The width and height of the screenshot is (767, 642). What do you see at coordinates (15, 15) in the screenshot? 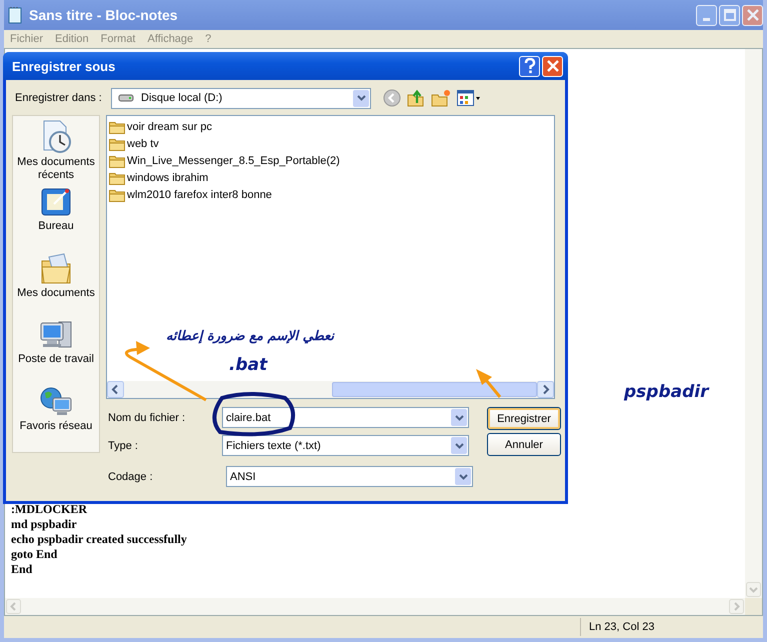
I see `notepad-icon` at bounding box center [15, 15].